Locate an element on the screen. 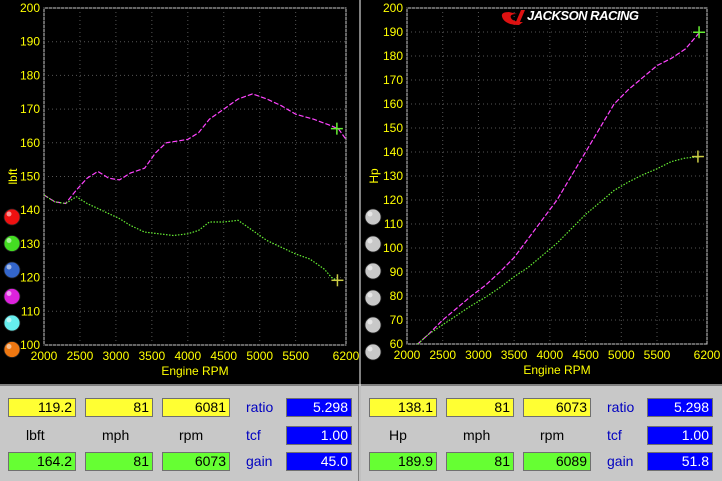 This screenshot has width=722, height=481. x-tick-label: 2500 is located at coordinates (442, 355).